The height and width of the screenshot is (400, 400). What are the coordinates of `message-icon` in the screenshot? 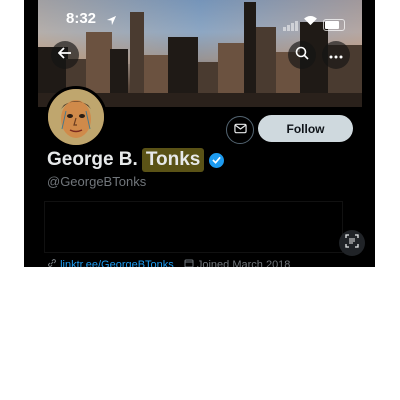 It's located at (240, 130).